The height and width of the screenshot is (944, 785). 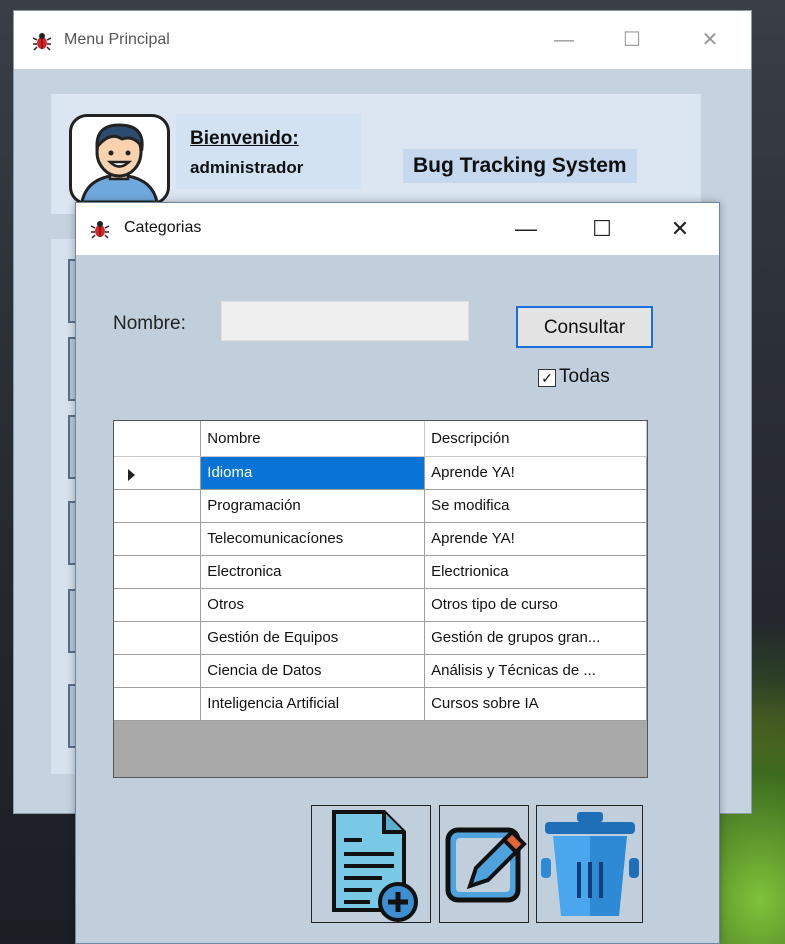 I want to click on consultar-button: Consultar, so click(x=584, y=327).